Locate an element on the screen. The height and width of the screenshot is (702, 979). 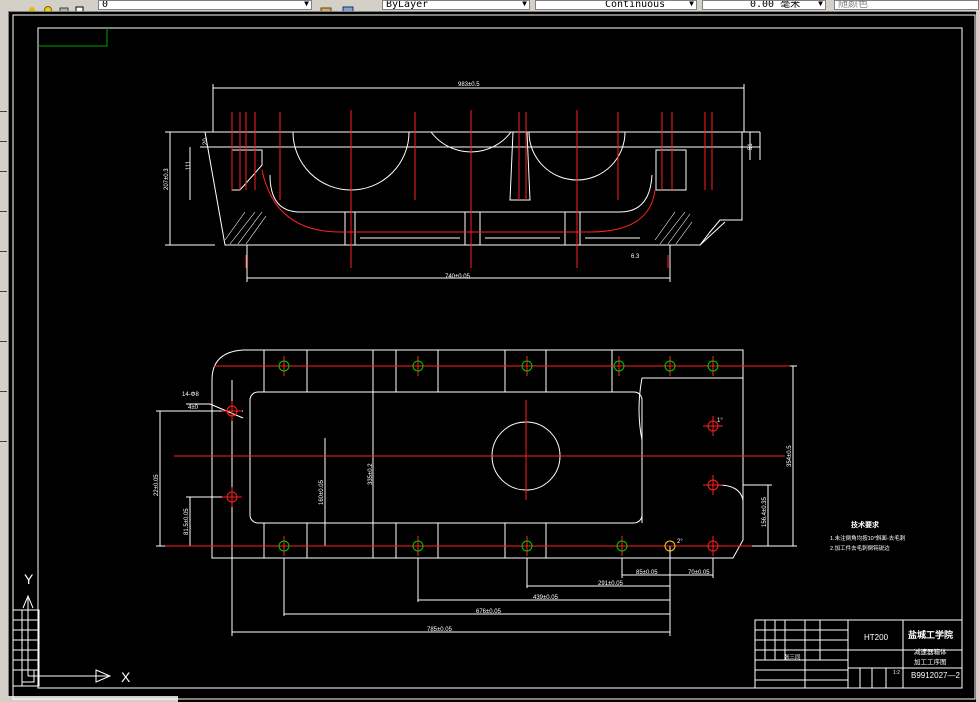
dim-inner-2: 335±0.2 is located at coordinates (371, 474).